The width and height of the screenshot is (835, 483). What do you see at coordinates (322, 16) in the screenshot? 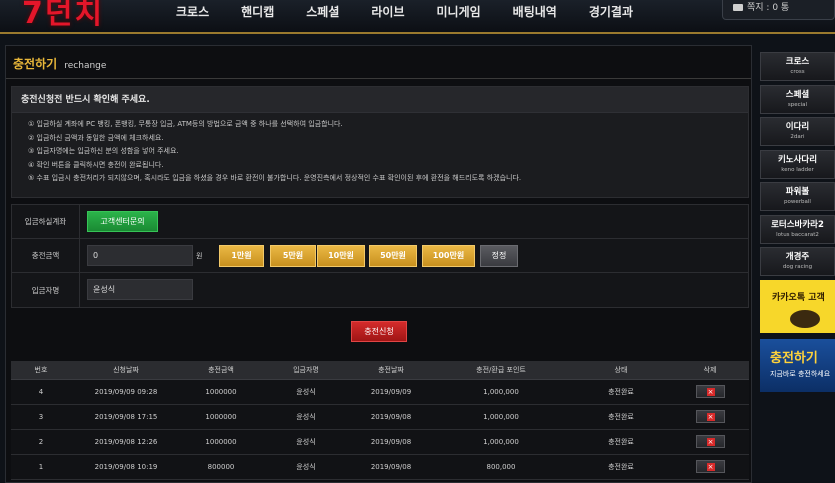
I see `nav-item-special: 스페셜` at bounding box center [322, 16].